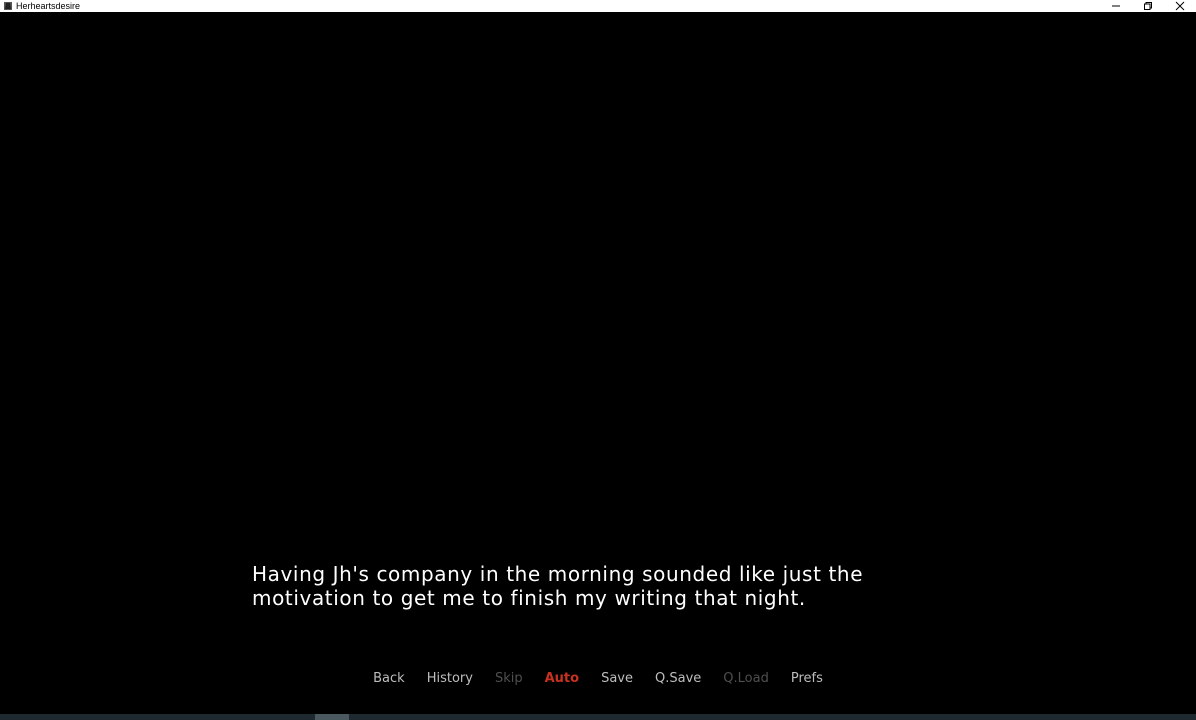 The image size is (1196, 720). I want to click on restore-button, so click(1148, 6).